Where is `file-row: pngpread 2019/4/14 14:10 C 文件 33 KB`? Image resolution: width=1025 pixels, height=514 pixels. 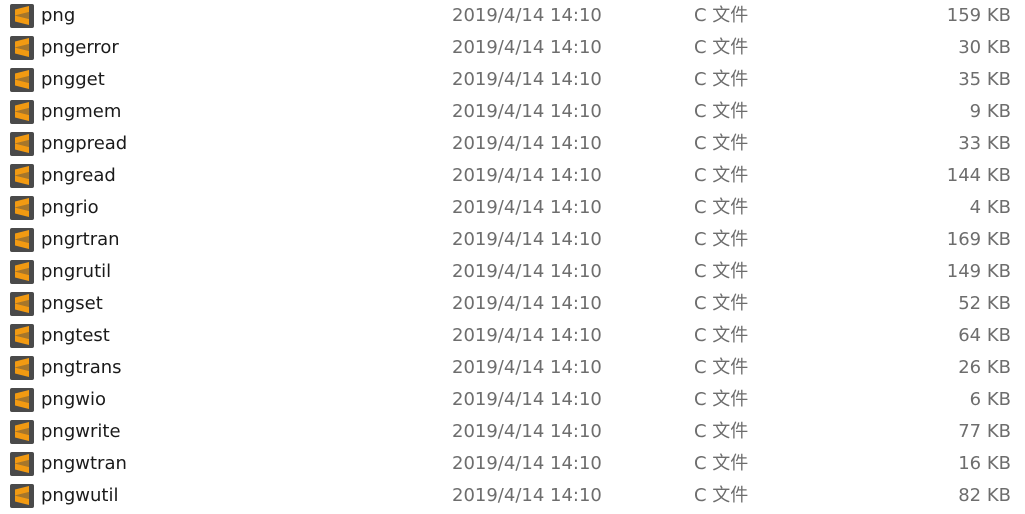 file-row: pngpread 2019/4/14 14:10 C 文件 33 KB is located at coordinates (512, 144).